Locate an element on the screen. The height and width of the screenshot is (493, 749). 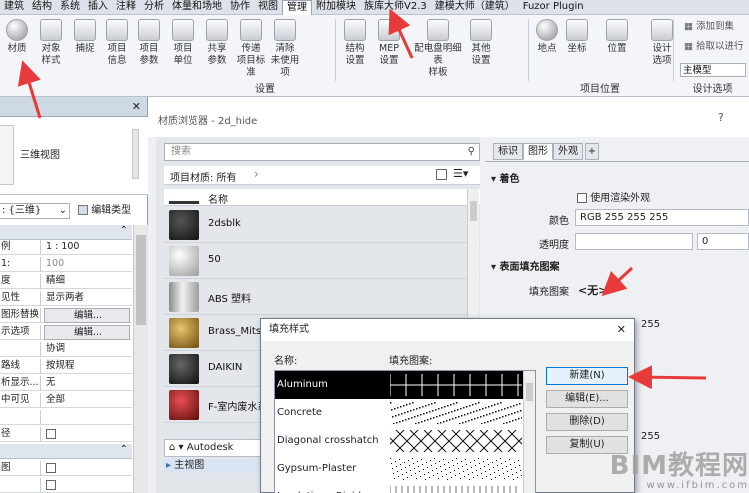
arrow-to-fill-pattern is located at coordinates (617, 281).